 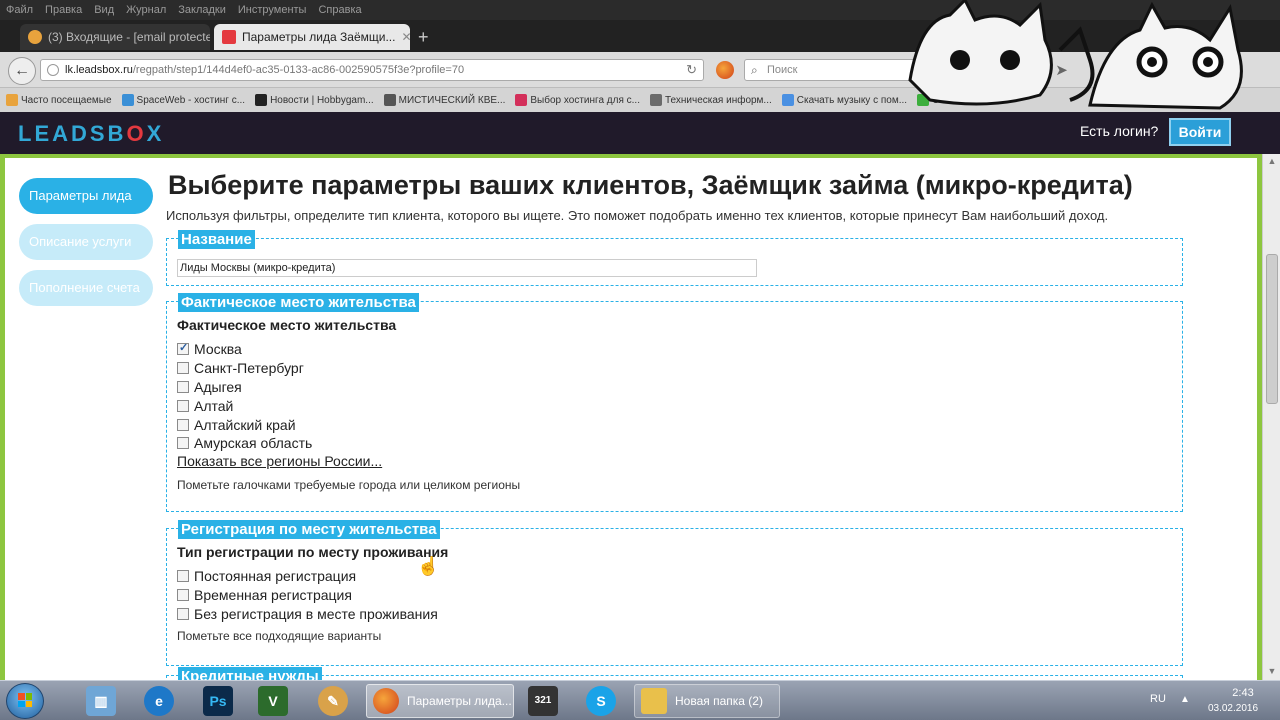 I want to click on internet-explorer-icon: e, so click(x=159, y=701).